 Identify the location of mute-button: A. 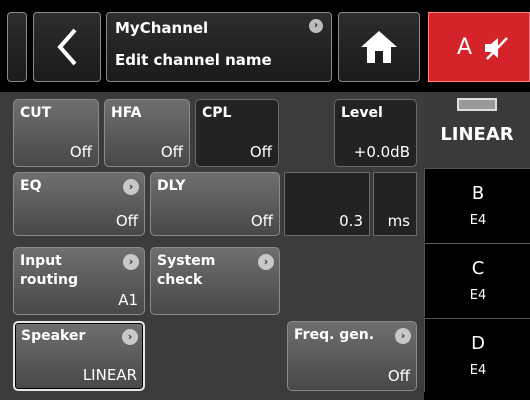
(479, 47).